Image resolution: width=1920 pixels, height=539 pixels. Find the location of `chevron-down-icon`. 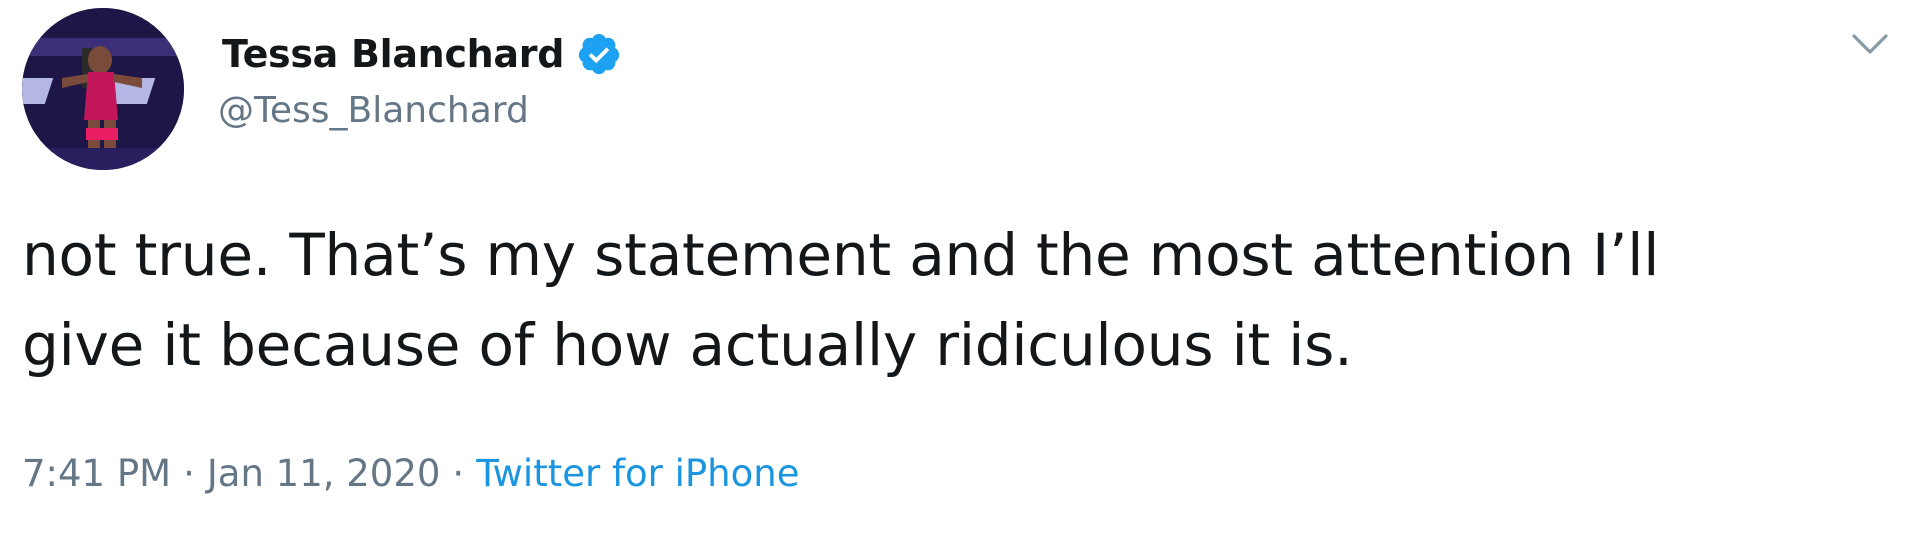

chevron-down-icon is located at coordinates (1870, 44).